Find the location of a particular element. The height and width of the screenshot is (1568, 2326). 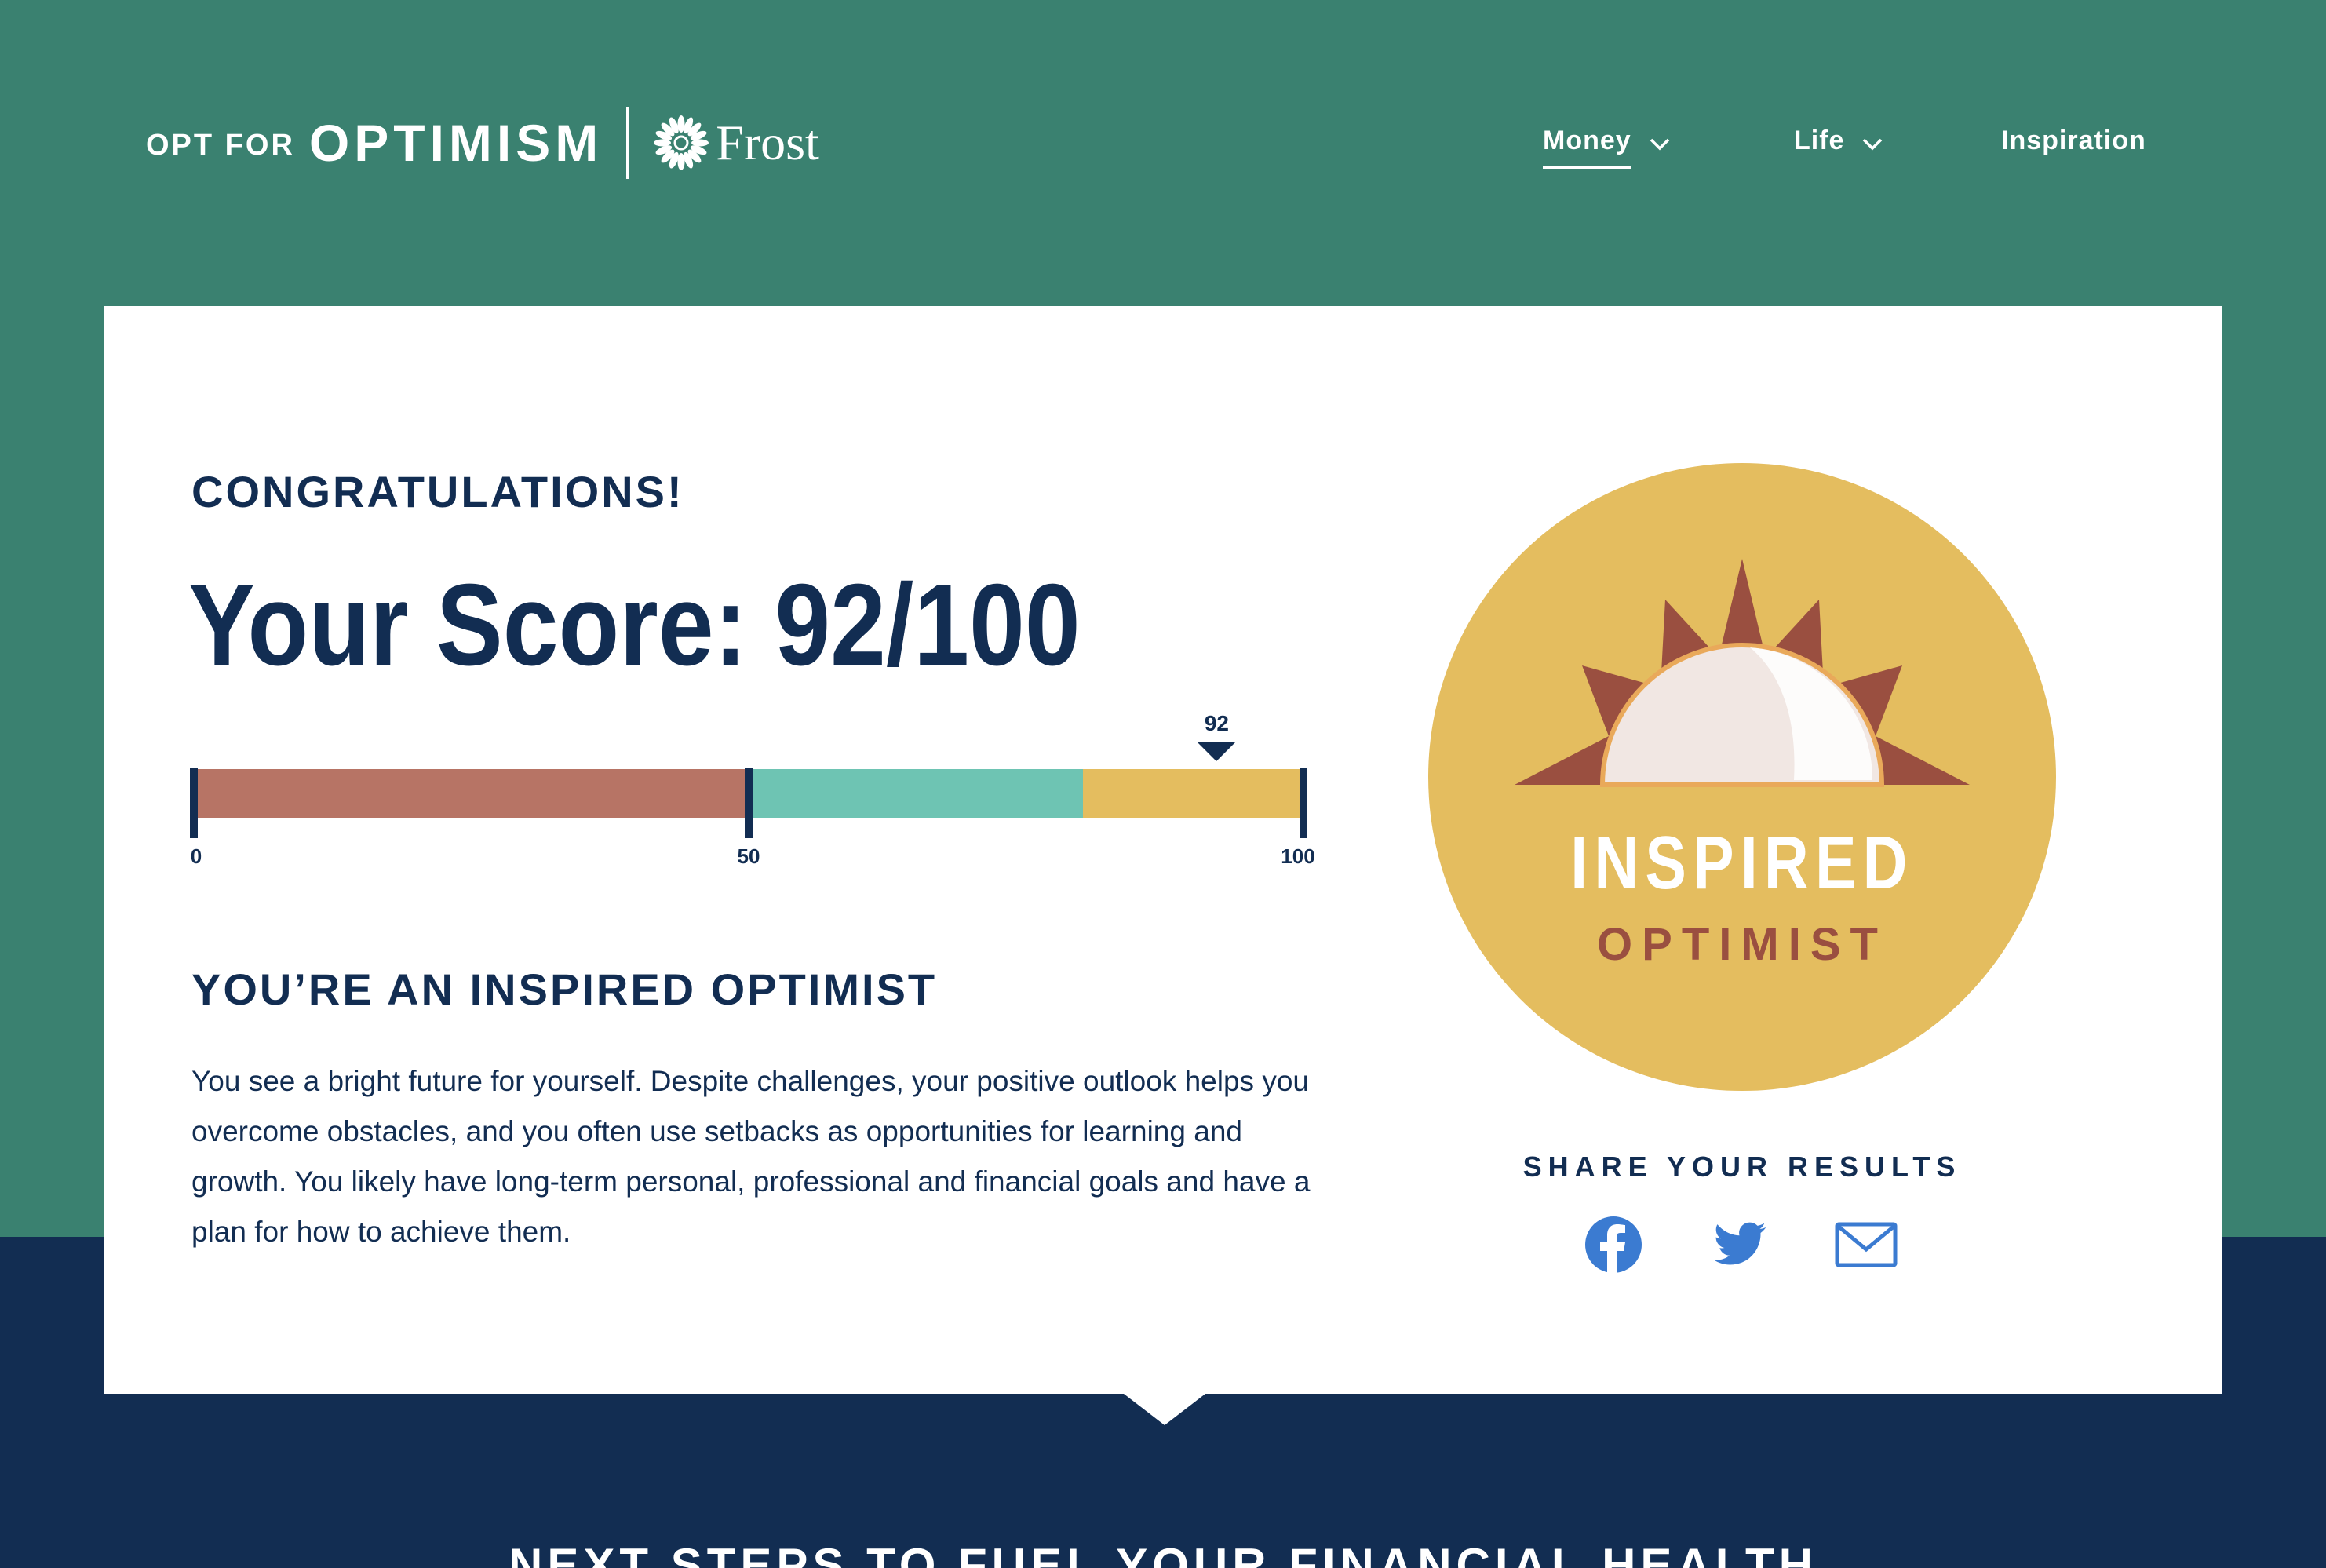

result-title: YOU’RE AN INSPIRED OPTIMIST is located at coordinates (564, 989).